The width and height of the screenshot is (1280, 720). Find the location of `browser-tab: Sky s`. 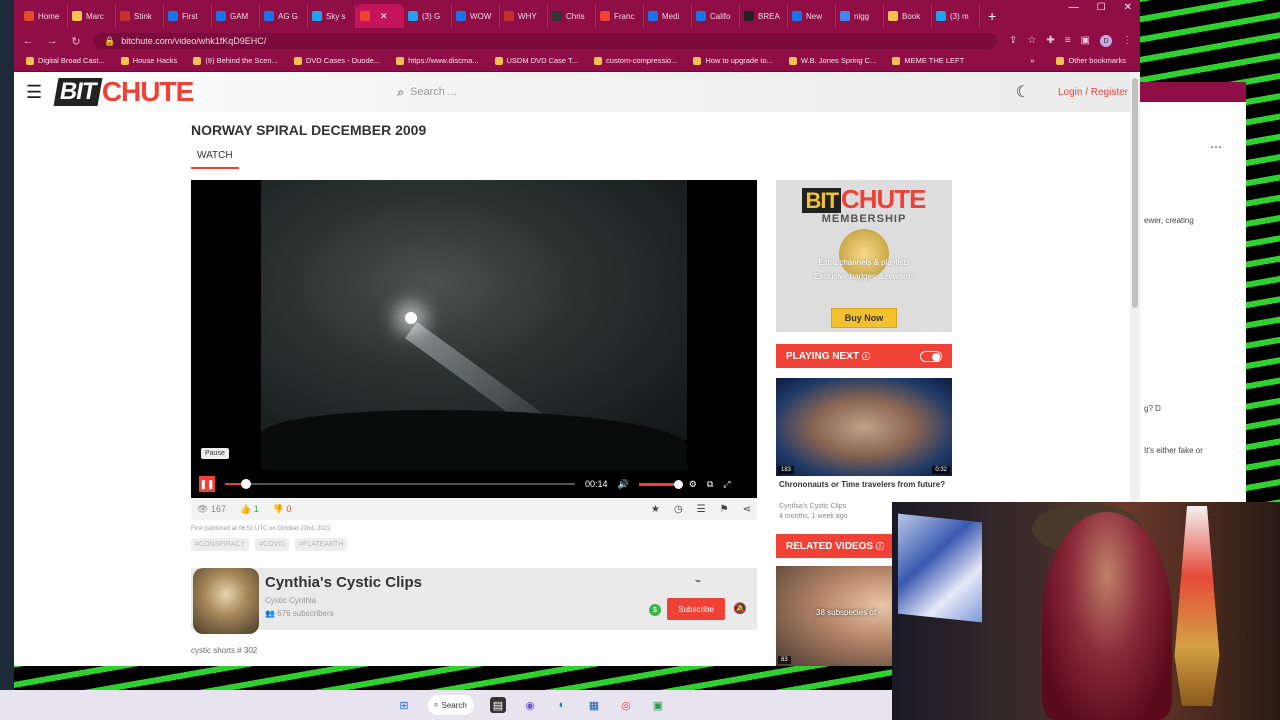

browser-tab: Sky s is located at coordinates (332, 16).